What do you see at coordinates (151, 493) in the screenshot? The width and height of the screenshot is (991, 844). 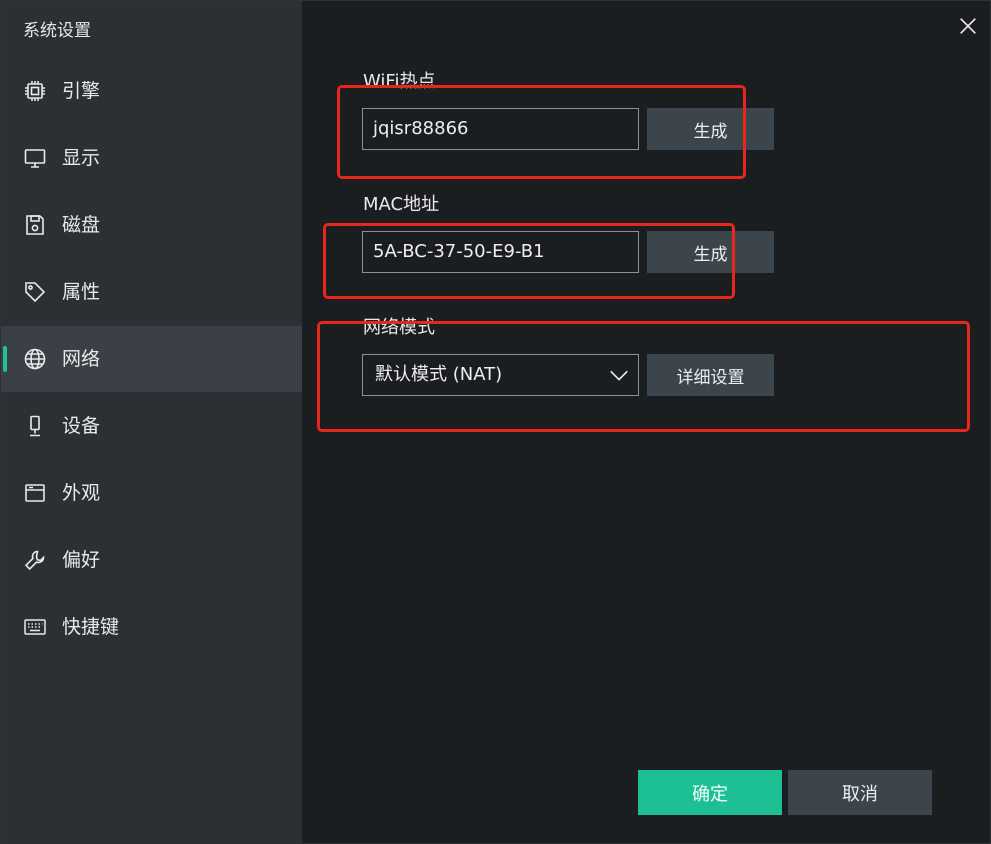 I see `sidebar-item-appearance: 外观` at bounding box center [151, 493].